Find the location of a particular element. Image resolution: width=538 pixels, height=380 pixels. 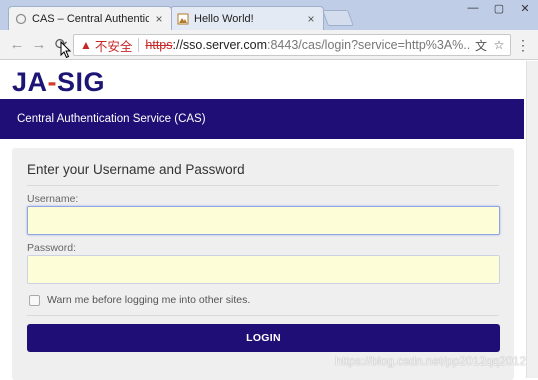

page-scrollbar is located at coordinates (532, 219).